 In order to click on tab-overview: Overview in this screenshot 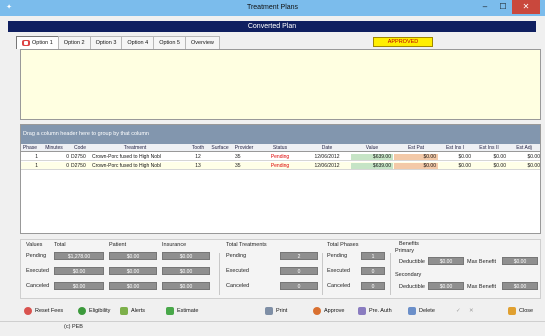, I will do `click(202, 42)`.